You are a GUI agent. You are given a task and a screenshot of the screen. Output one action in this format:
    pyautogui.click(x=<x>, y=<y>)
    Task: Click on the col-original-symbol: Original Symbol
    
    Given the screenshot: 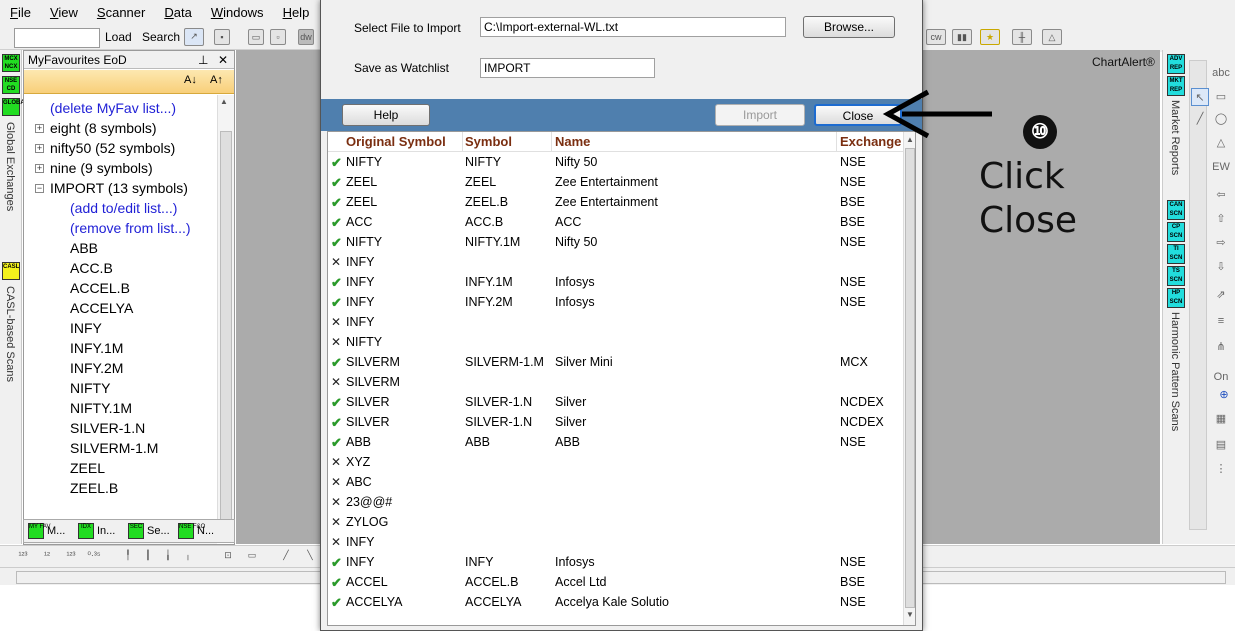 What is the action you would take?
    pyautogui.click(x=396, y=141)
    